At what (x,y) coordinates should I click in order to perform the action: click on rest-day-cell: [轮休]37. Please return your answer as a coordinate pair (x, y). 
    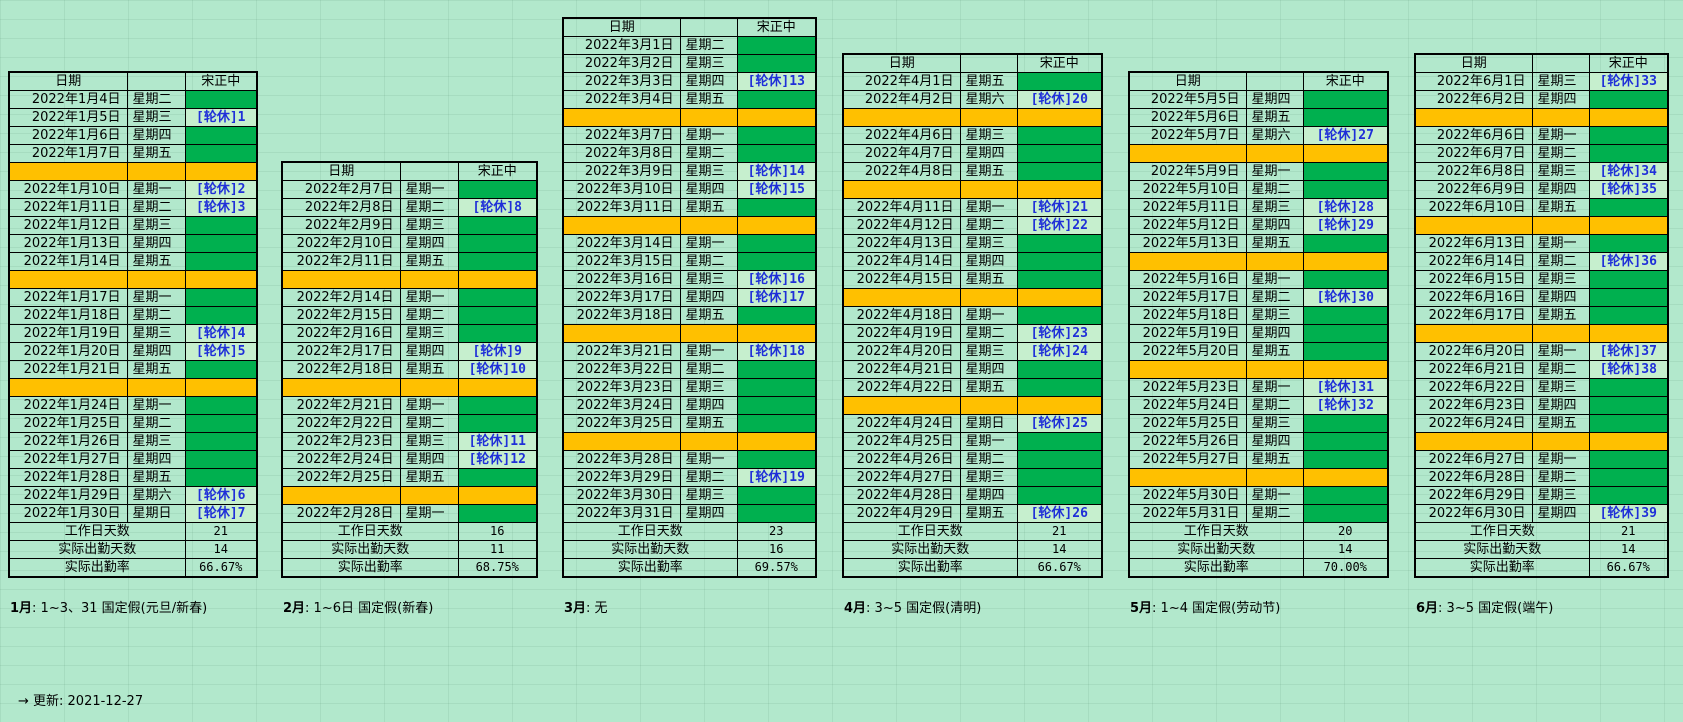
    Looking at the image, I should click on (1628, 351).